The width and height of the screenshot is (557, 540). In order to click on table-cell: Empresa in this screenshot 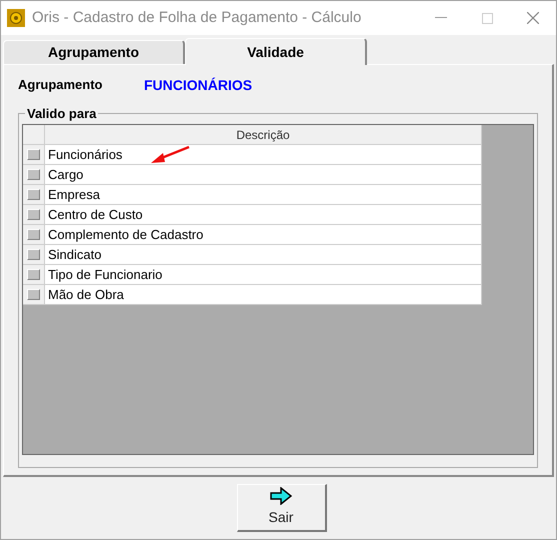, I will do `click(263, 195)`.